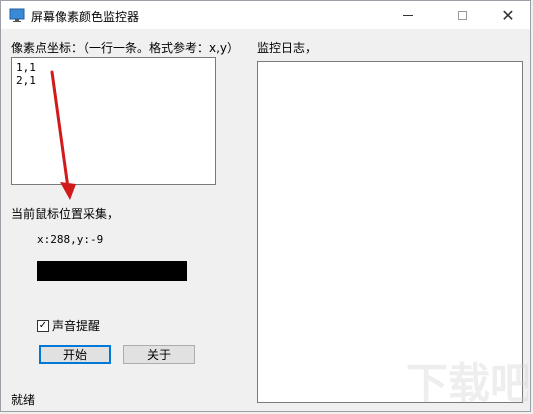  I want to click on log-label: 监控日志，, so click(287, 48).